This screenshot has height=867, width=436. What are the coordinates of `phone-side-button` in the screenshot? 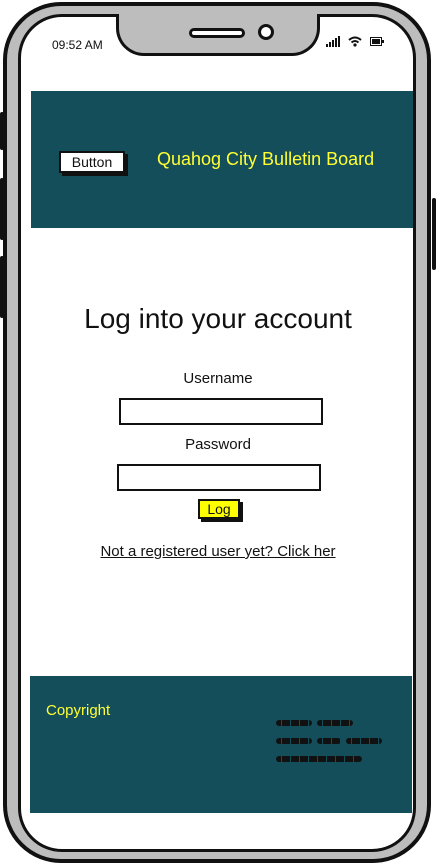 It's located at (2, 131).